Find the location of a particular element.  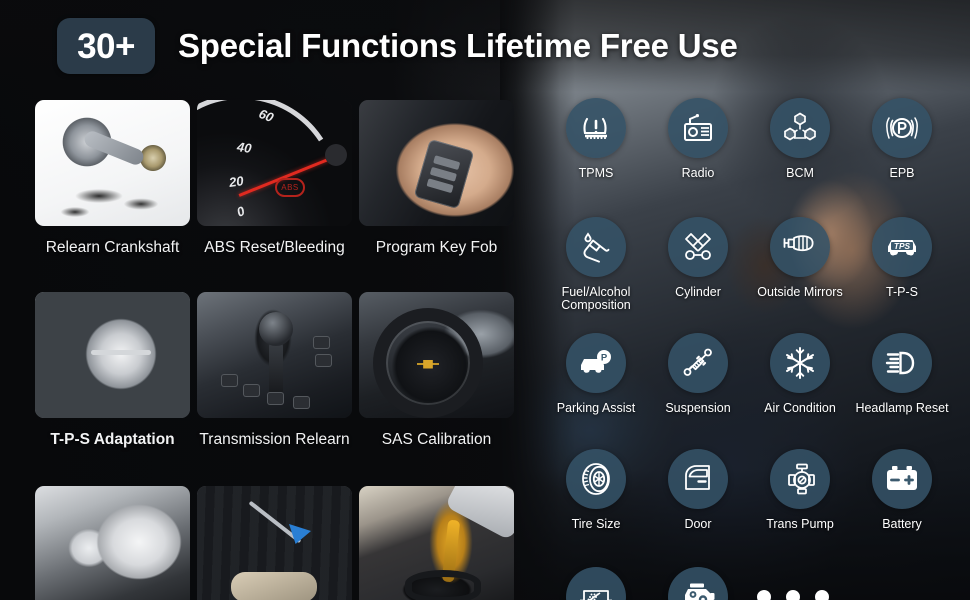

photo-caption: Transmission Relearn is located at coordinates (274, 439).